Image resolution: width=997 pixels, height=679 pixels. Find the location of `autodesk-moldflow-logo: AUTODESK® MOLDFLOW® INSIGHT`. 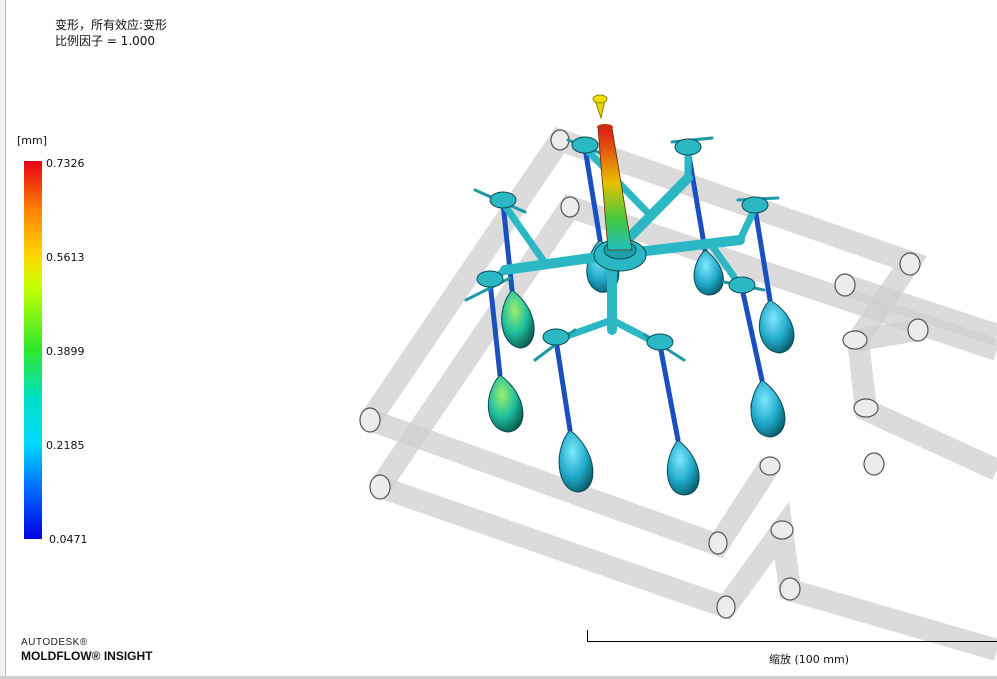

autodesk-moldflow-logo: AUTODESK® MOLDFLOW® INSIGHT is located at coordinates (87, 650).